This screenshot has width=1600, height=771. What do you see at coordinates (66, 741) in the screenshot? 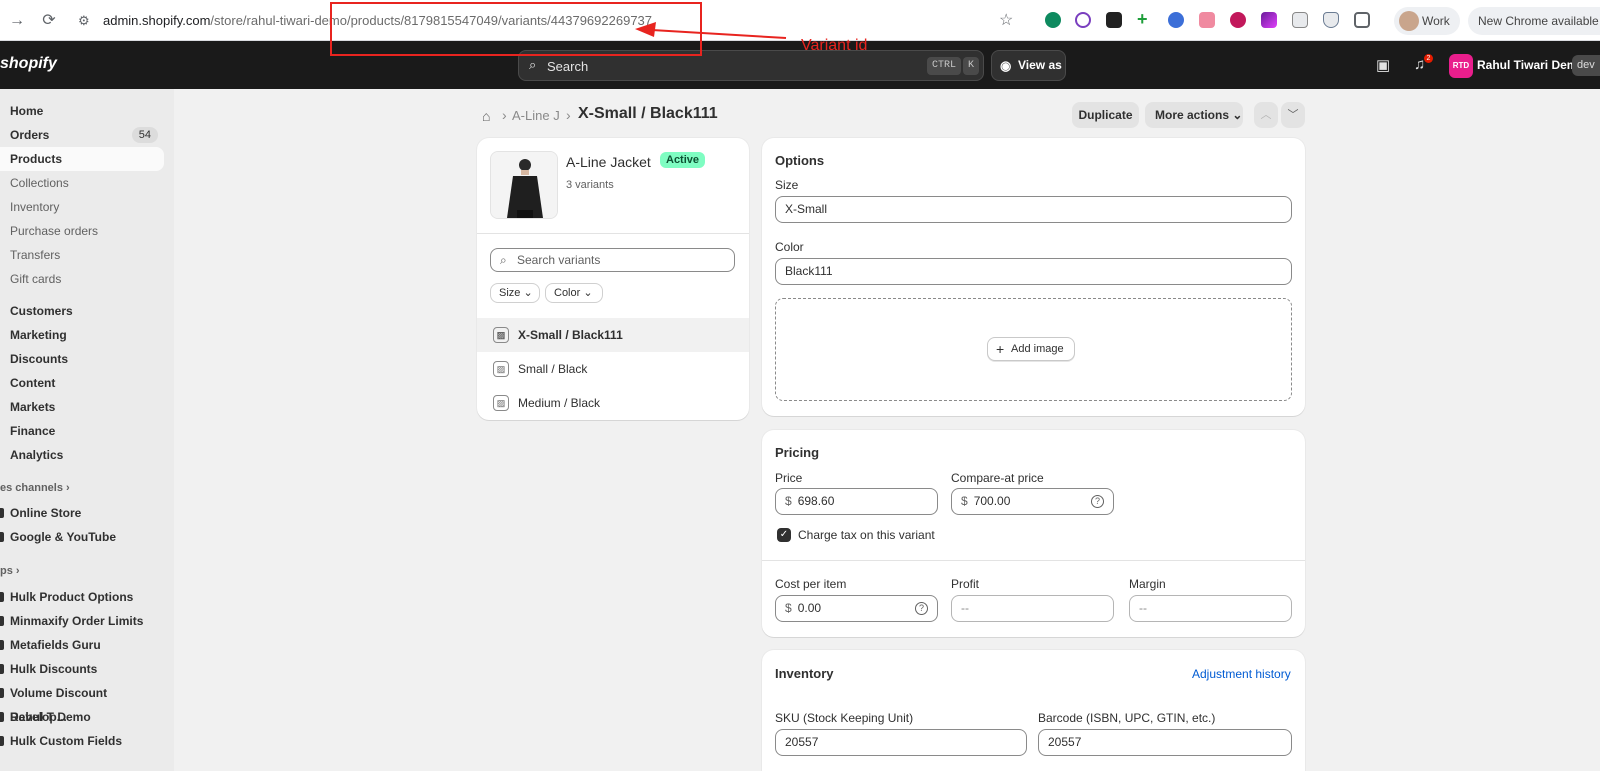
I see `sidebar-item-label: Hulk Custom Fields` at bounding box center [66, 741].